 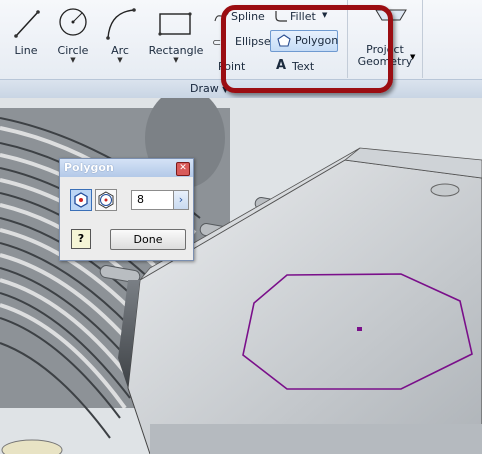 What do you see at coordinates (126, 168) in the screenshot?
I see `dialog-title-bar: Polygon ✕` at bounding box center [126, 168].